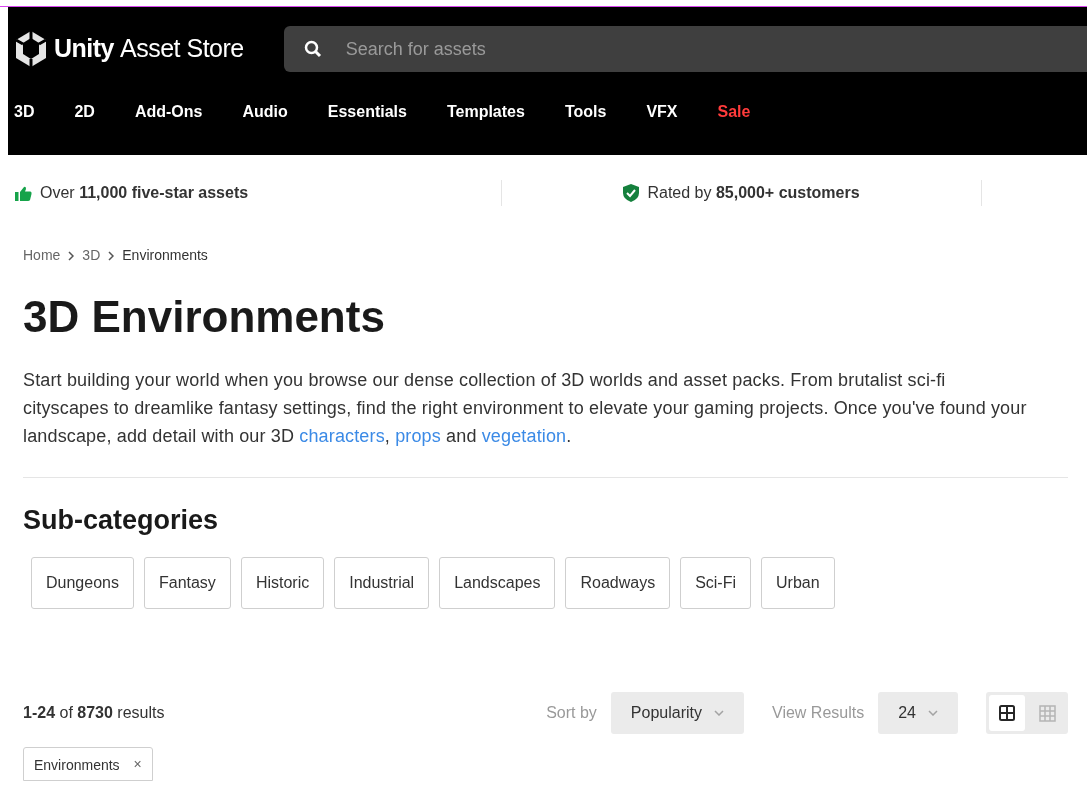  I want to click on section-heading: Sub-categories, so click(121, 520).